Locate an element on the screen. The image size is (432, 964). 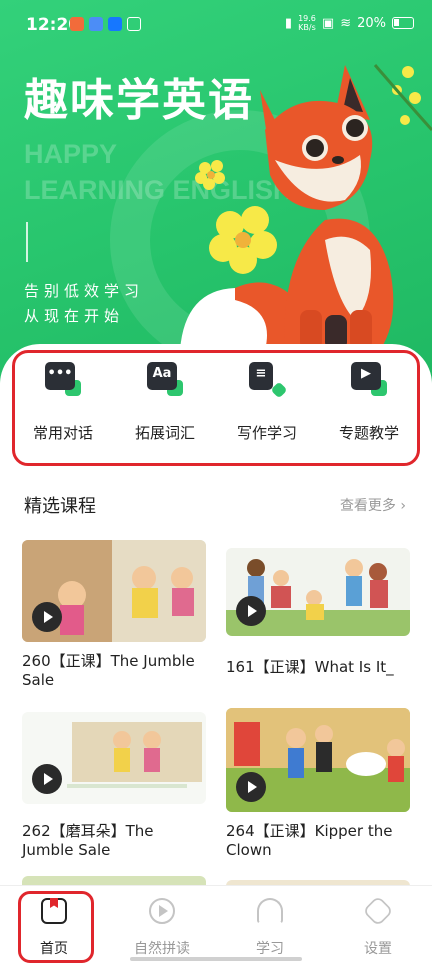
menu-item-writing: ≡ 写作学习 is located at coordinates (267, 402).